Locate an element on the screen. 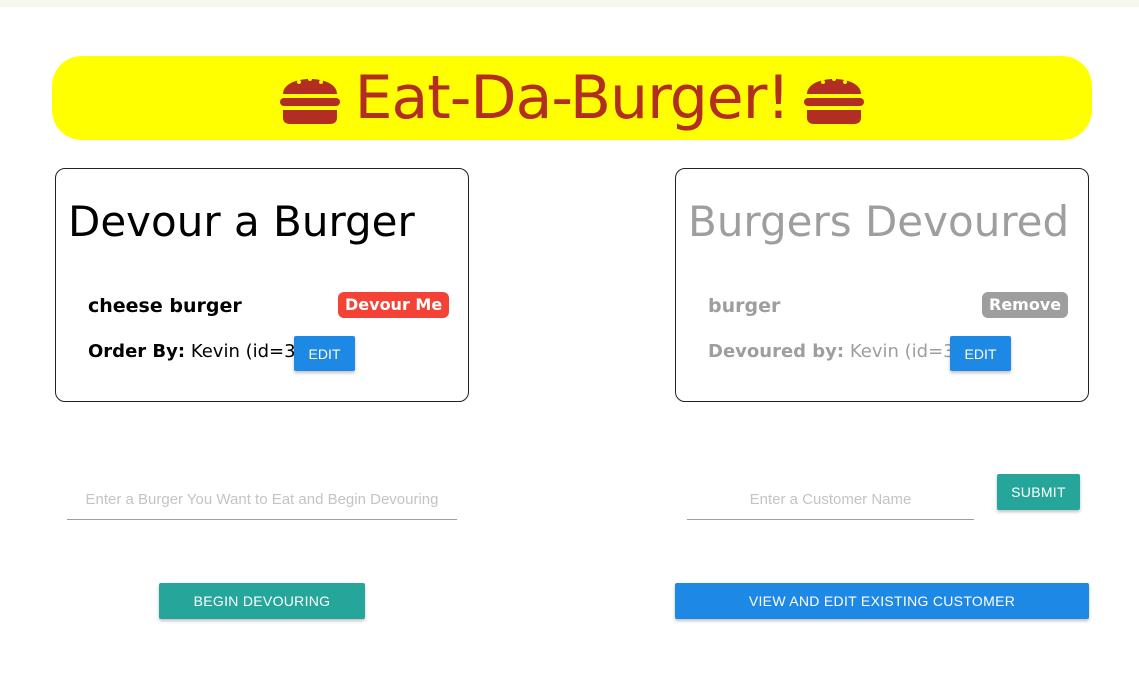  page-title: Eat-Da-Burger! is located at coordinates (572, 98).